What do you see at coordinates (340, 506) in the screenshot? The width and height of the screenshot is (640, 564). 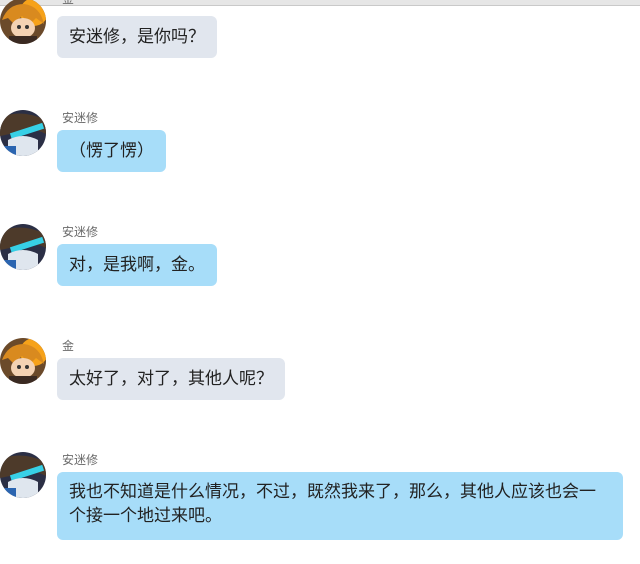 I see `message-bubble: 我也不知道是什么情况，不过，既然我来了，那么，其他人应该也会一个接一个地过来吧。` at bounding box center [340, 506].